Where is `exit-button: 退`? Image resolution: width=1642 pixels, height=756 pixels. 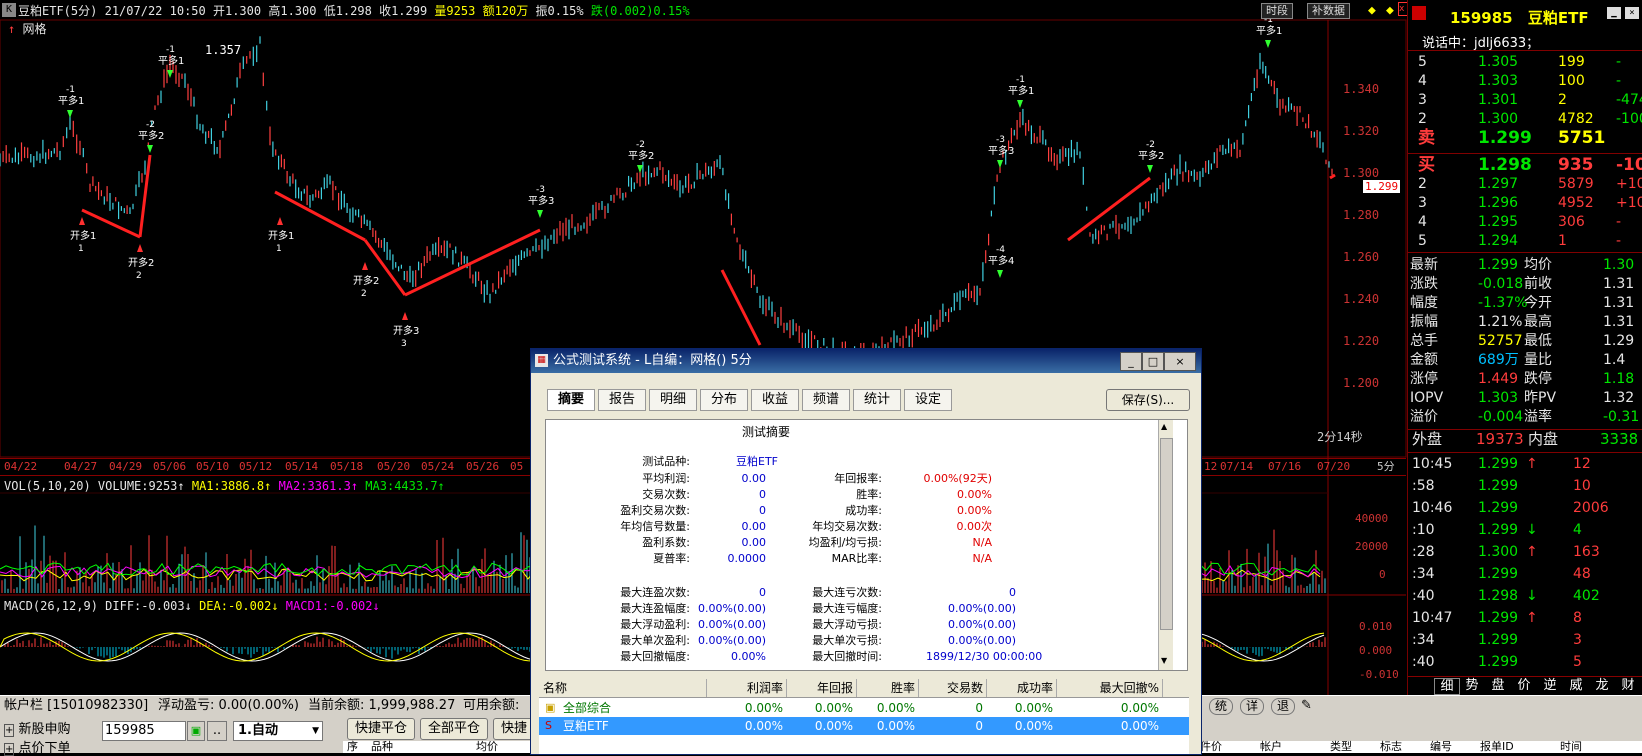 exit-button: 退 is located at coordinates (1283, 706).